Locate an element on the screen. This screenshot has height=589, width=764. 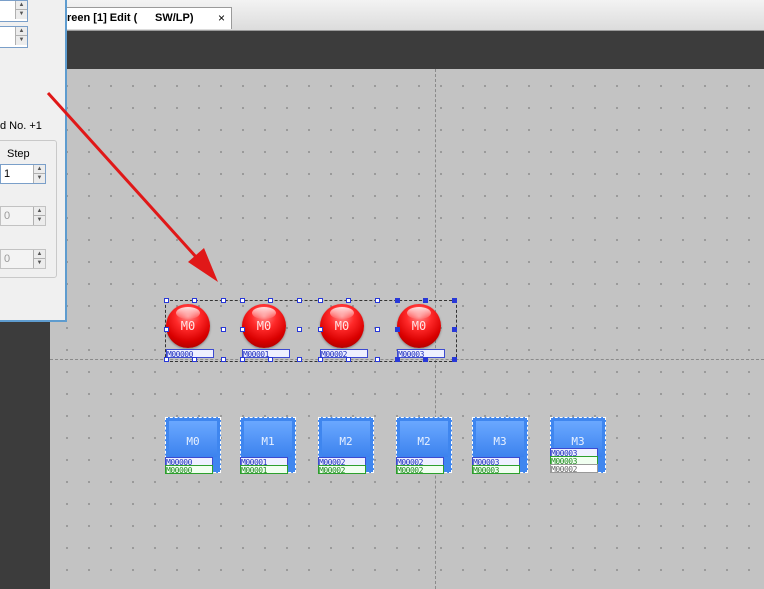
annotation-arrow is located at coordinates (132, 186).